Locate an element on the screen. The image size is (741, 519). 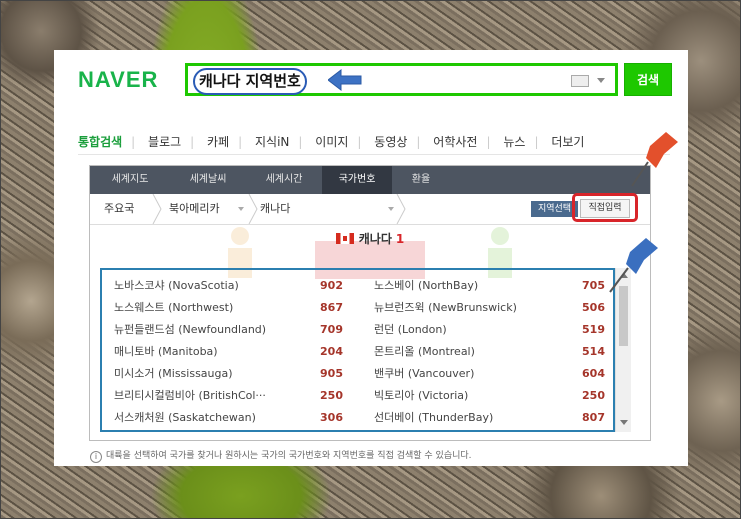
region-name: 매니토바 (Manitoba) is located at coordinates (166, 352).